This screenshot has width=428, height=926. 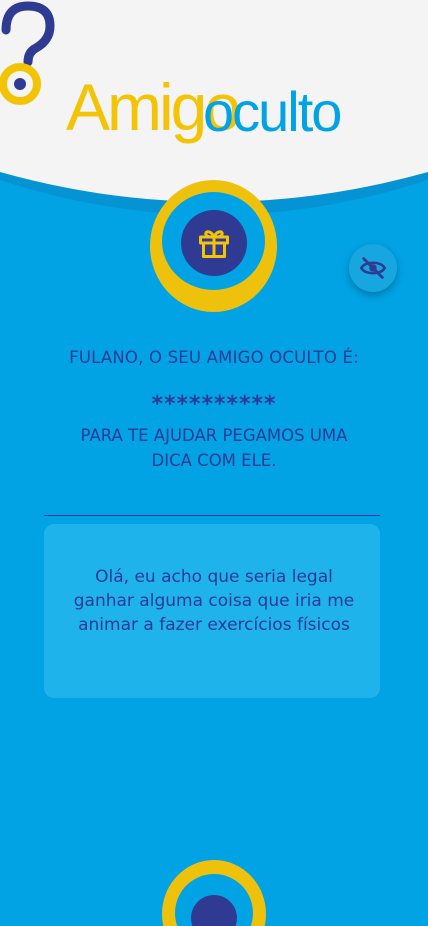 I want to click on question-mark-logo-icon, so click(x=27, y=53).